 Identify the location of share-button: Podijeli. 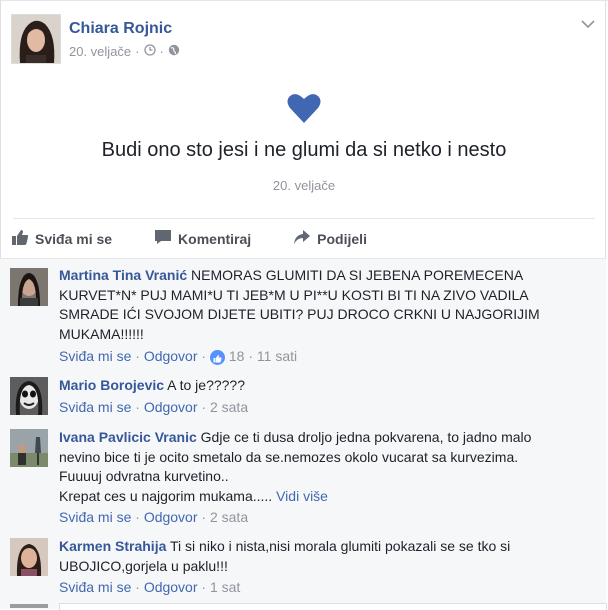
(330, 238).